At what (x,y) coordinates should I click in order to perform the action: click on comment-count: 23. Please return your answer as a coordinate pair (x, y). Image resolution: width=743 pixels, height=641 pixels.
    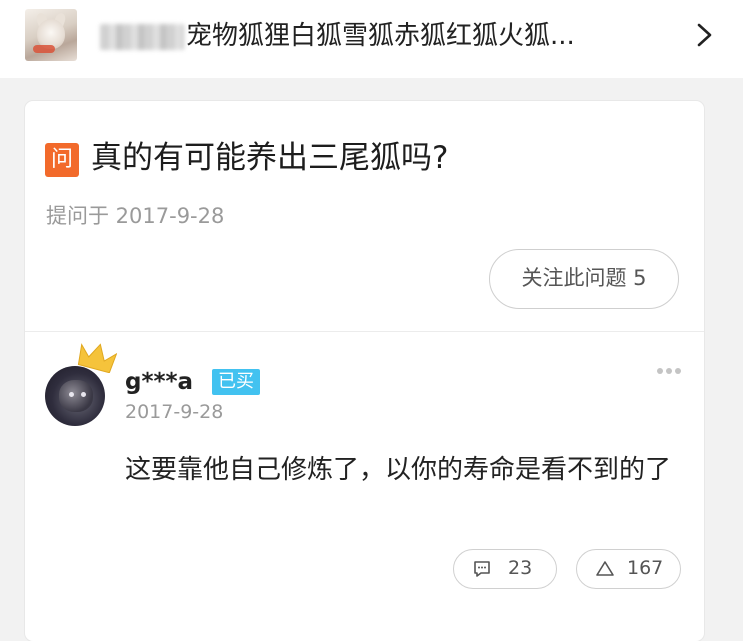
    Looking at the image, I should click on (520, 568).